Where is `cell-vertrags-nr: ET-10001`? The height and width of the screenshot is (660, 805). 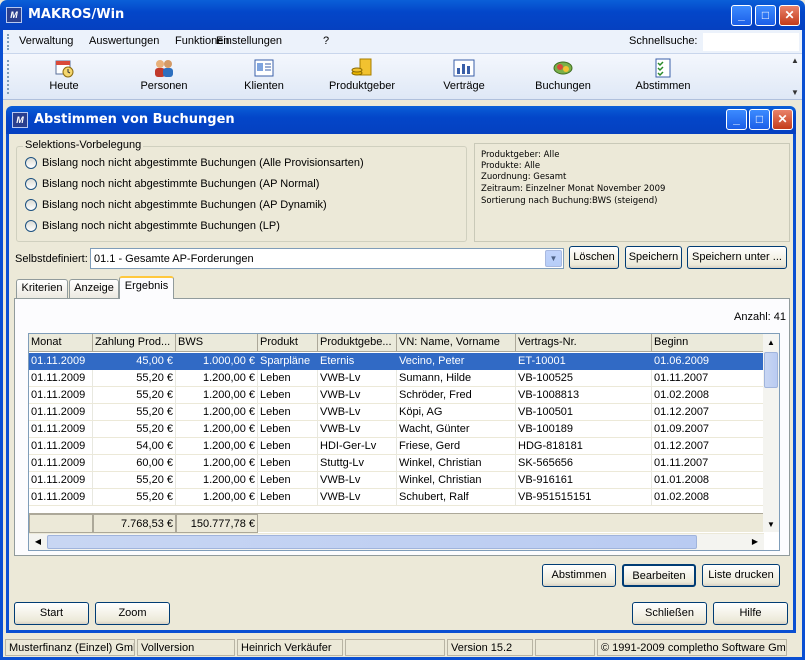
cell-vertrags-nr: ET-10001 is located at coordinates (584, 361).